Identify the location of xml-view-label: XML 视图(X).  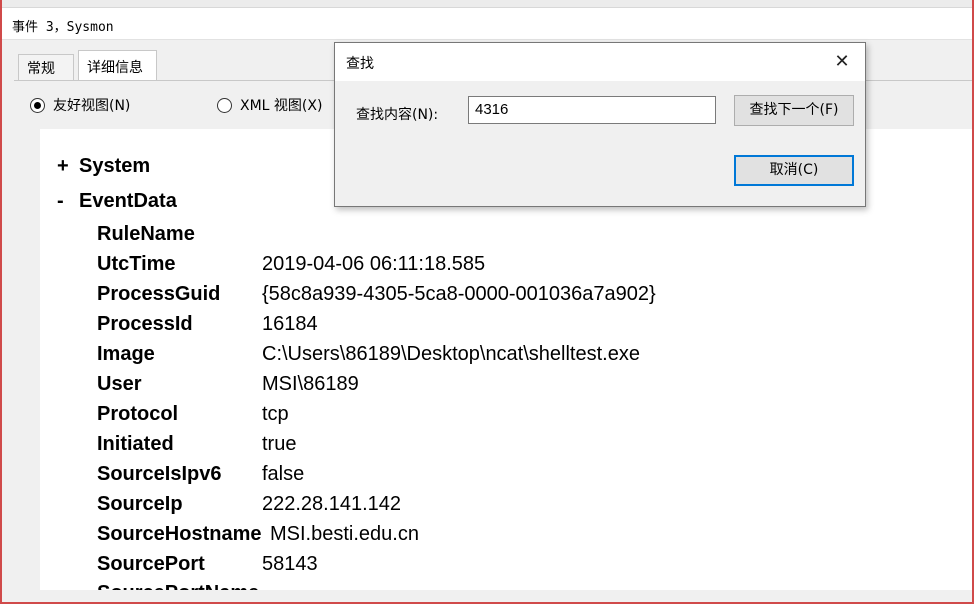
(281, 106).